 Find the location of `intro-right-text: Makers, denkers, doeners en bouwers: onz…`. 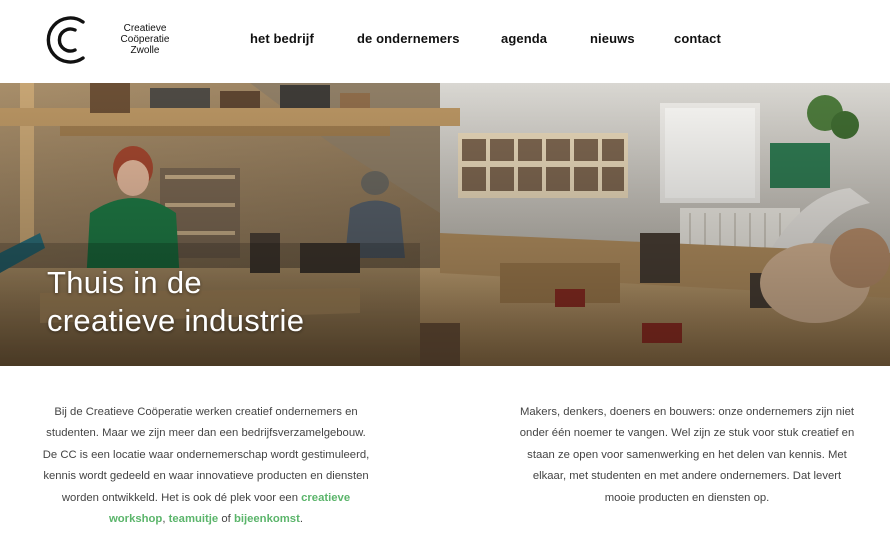

intro-right-text: Makers, denkers, doeners en bouwers: onz… is located at coordinates (687, 455).